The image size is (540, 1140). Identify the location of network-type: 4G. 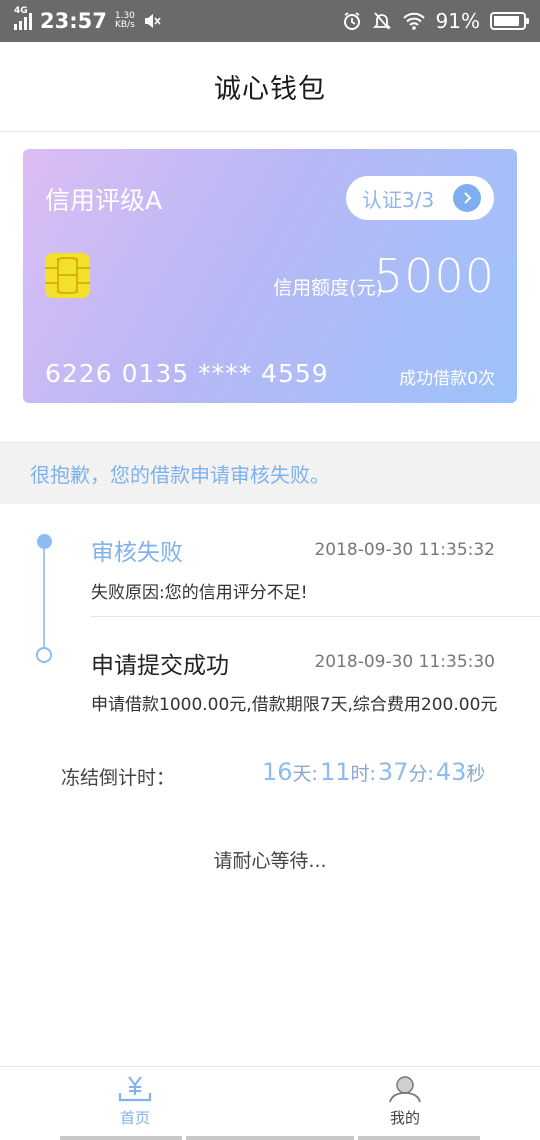
(21, 11).